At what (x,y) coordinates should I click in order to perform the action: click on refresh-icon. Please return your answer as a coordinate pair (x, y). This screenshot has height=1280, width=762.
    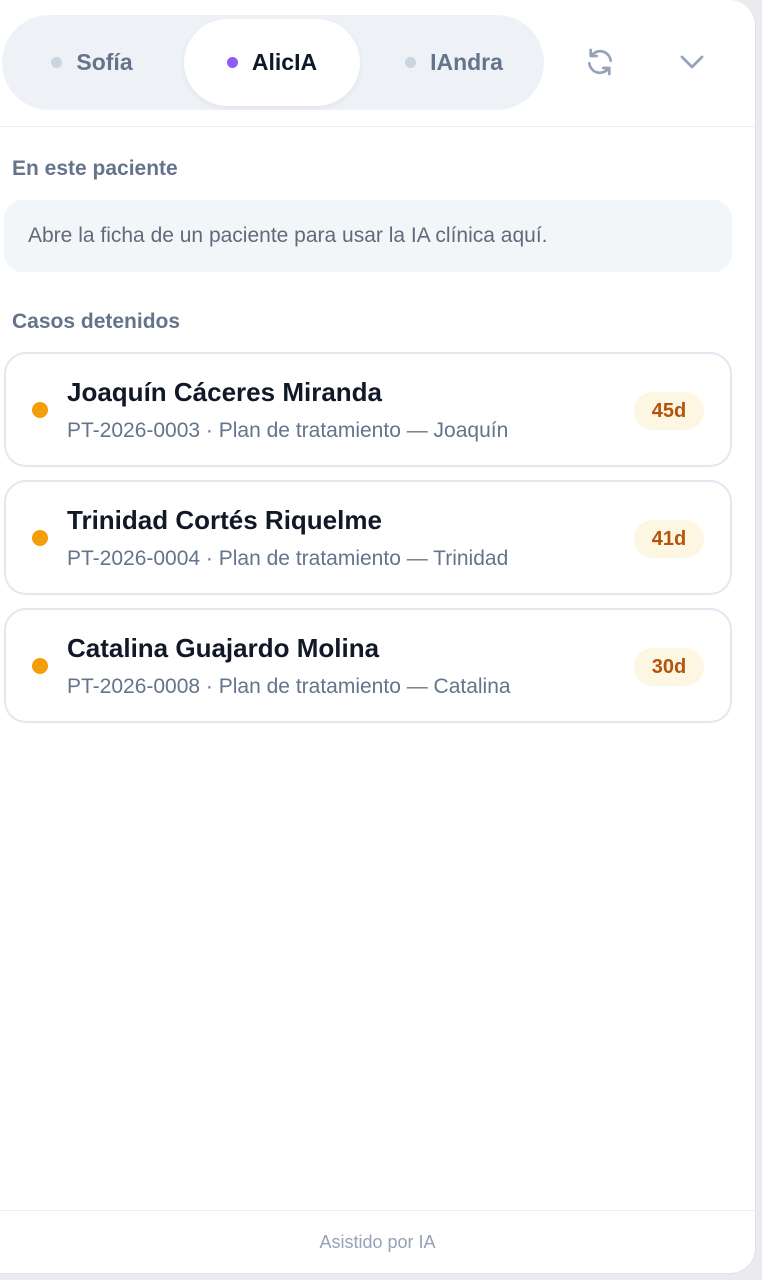
    Looking at the image, I should click on (600, 62).